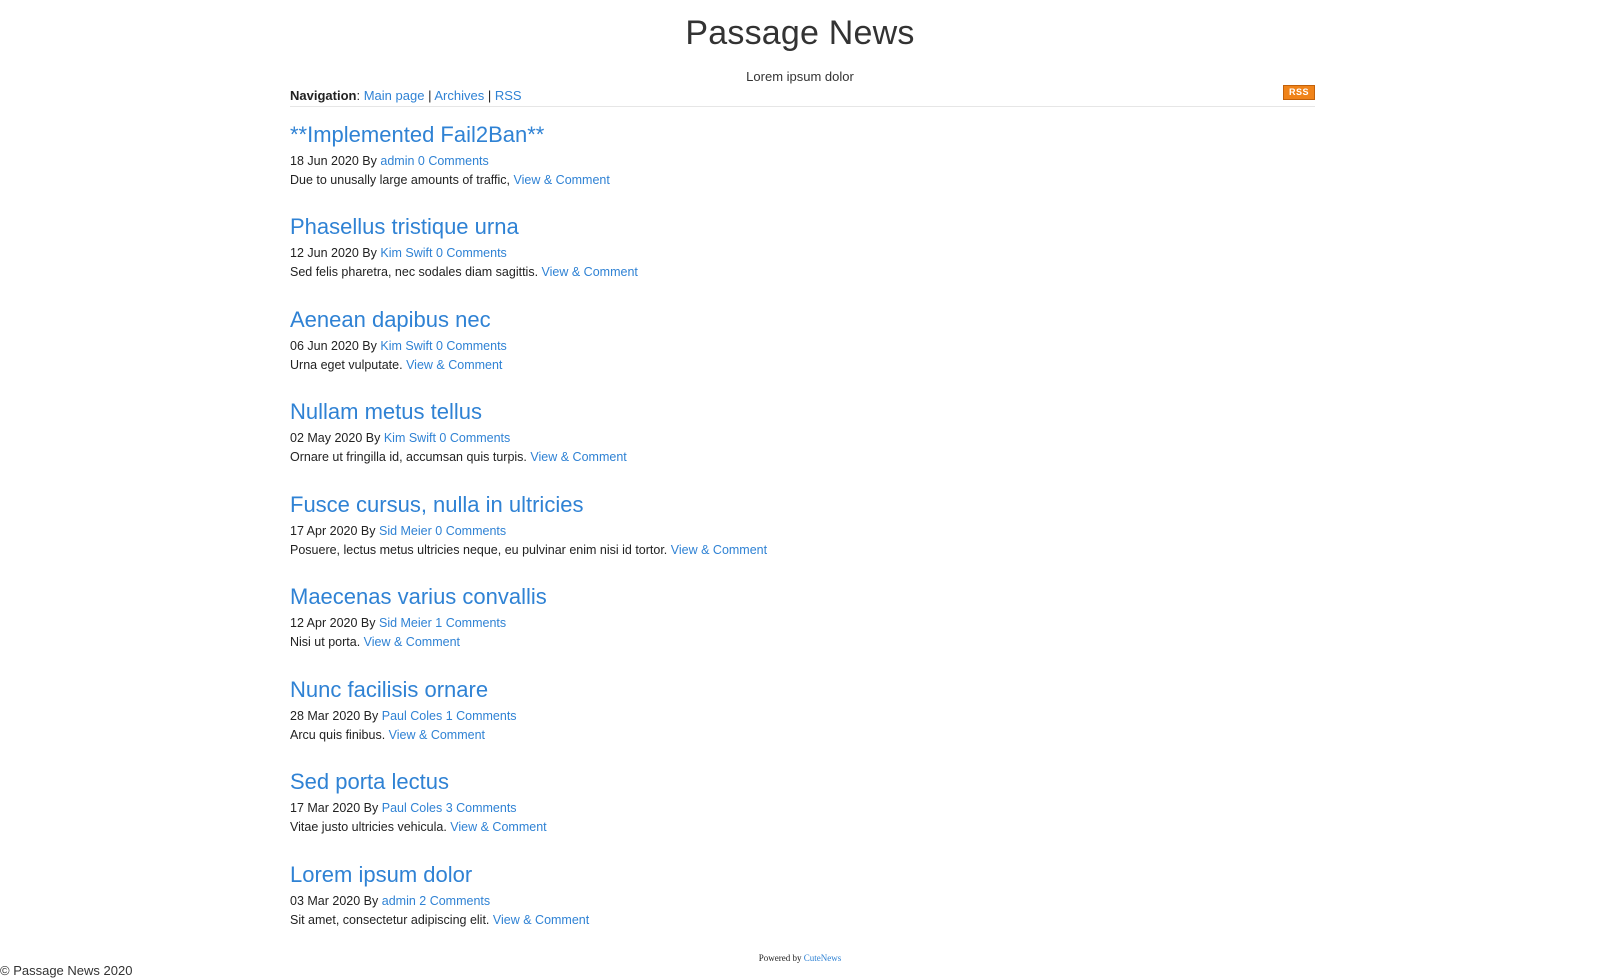  What do you see at coordinates (802, 735) in the screenshot?
I see `post-excerpt: Arcu quis finibus. View & Comment` at bounding box center [802, 735].